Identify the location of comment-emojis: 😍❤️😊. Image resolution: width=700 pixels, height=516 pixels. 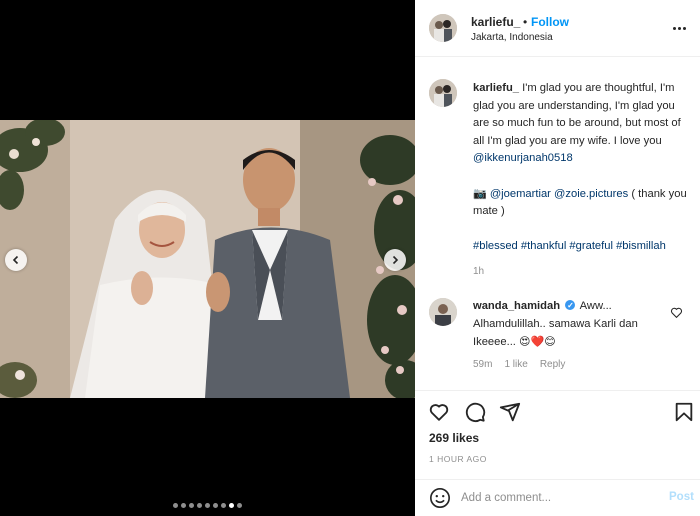
(537, 341).